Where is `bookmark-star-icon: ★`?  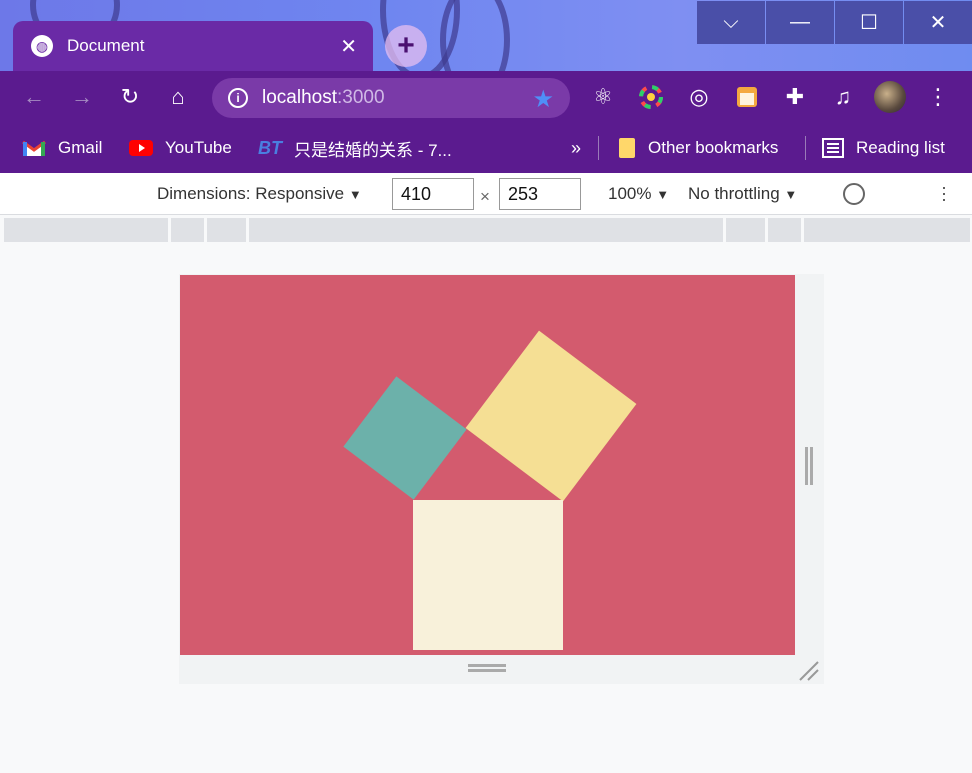
bookmark-star-icon: ★ is located at coordinates (543, 99).